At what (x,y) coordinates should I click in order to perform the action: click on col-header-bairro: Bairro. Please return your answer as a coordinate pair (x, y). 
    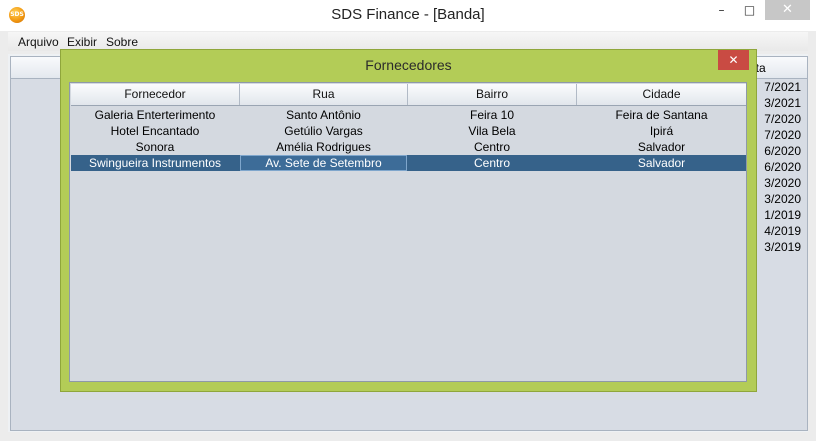
    Looking at the image, I should click on (492, 94).